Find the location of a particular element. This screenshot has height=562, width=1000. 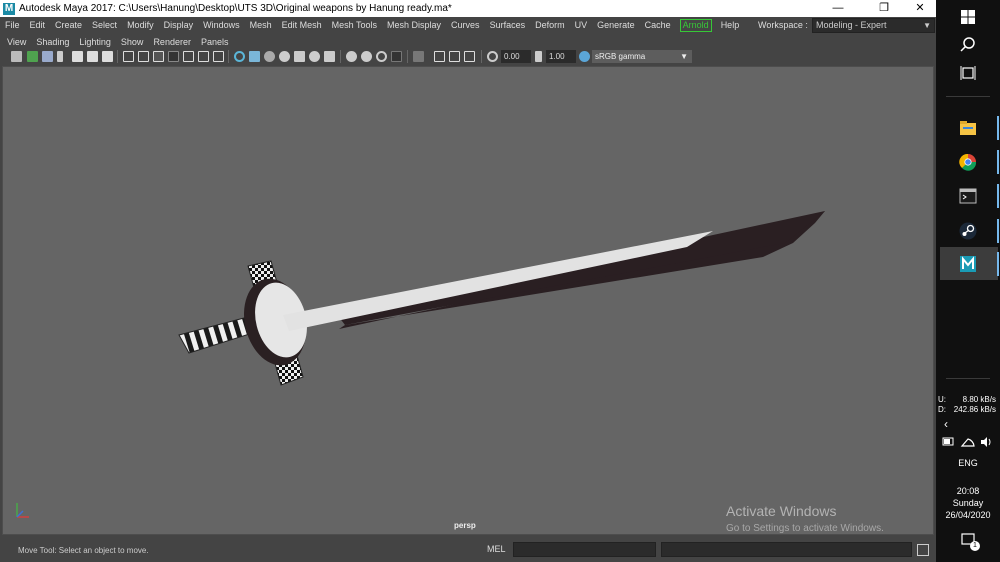

command-input is located at coordinates (584, 549).